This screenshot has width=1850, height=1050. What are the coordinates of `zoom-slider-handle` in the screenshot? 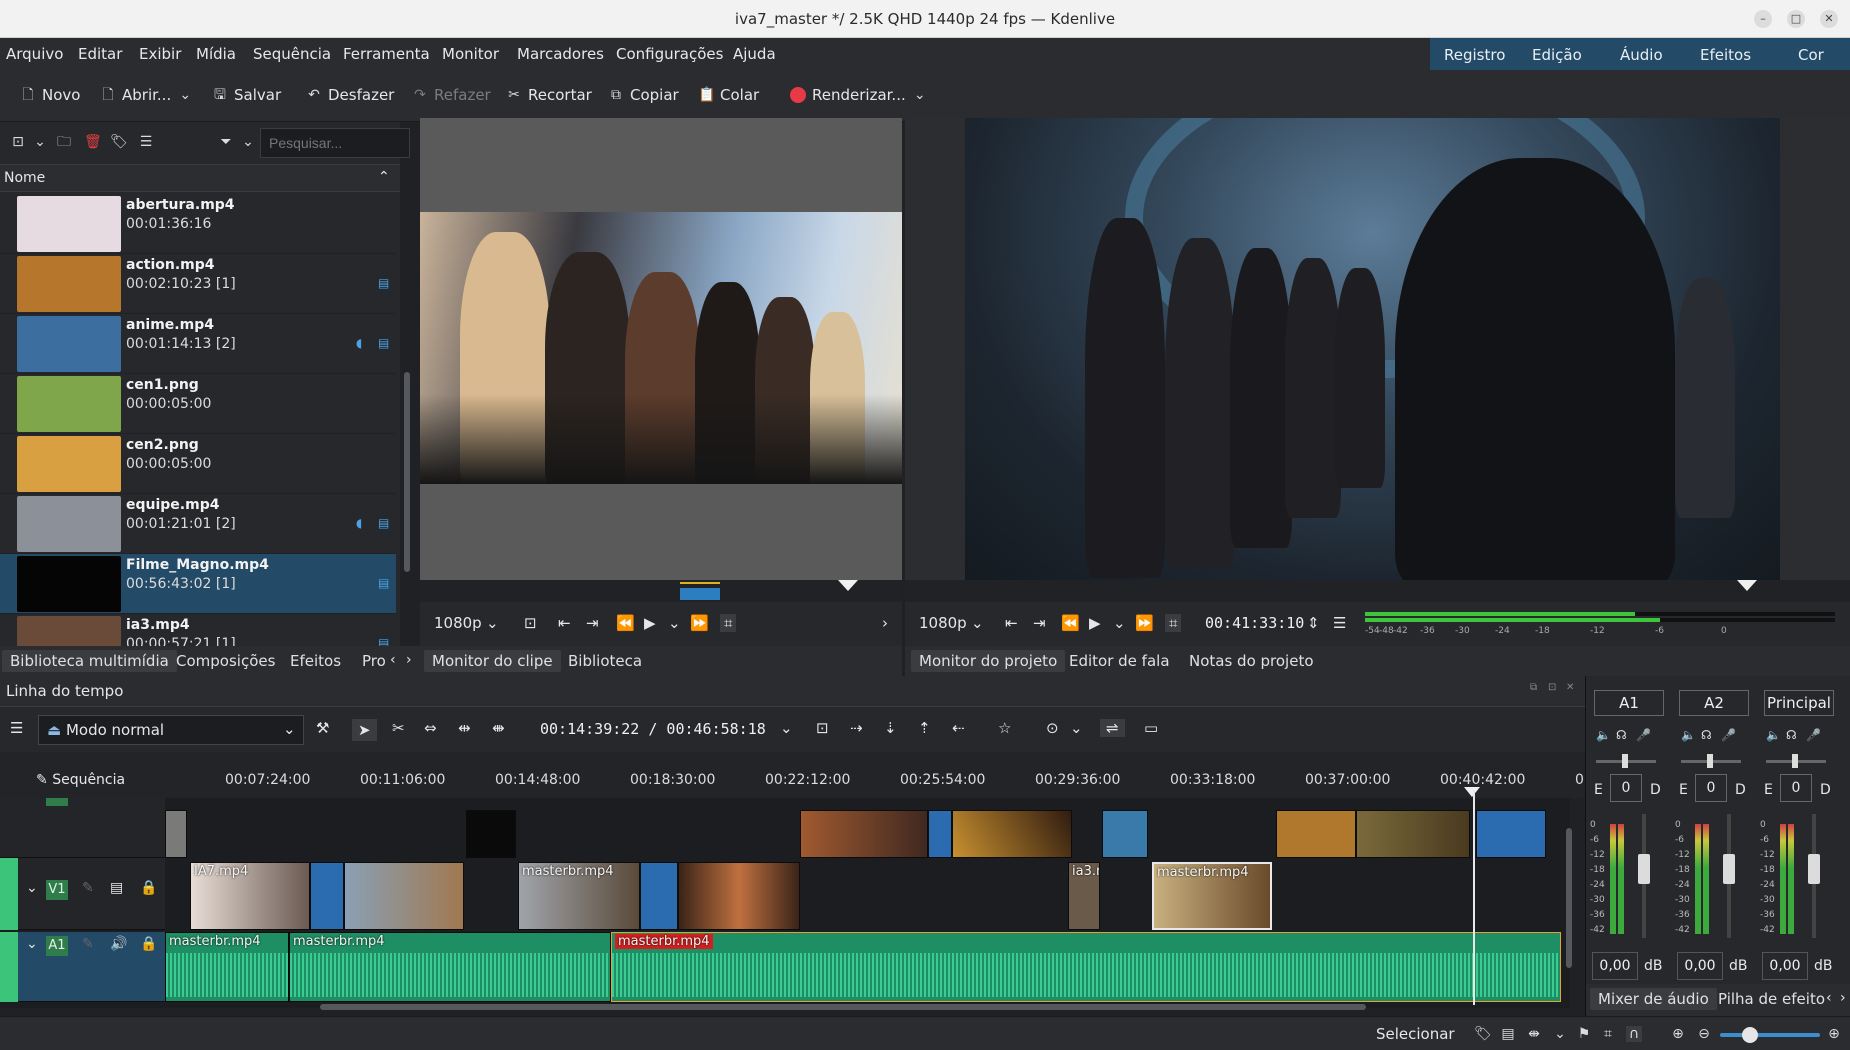 It's located at (1750, 1035).